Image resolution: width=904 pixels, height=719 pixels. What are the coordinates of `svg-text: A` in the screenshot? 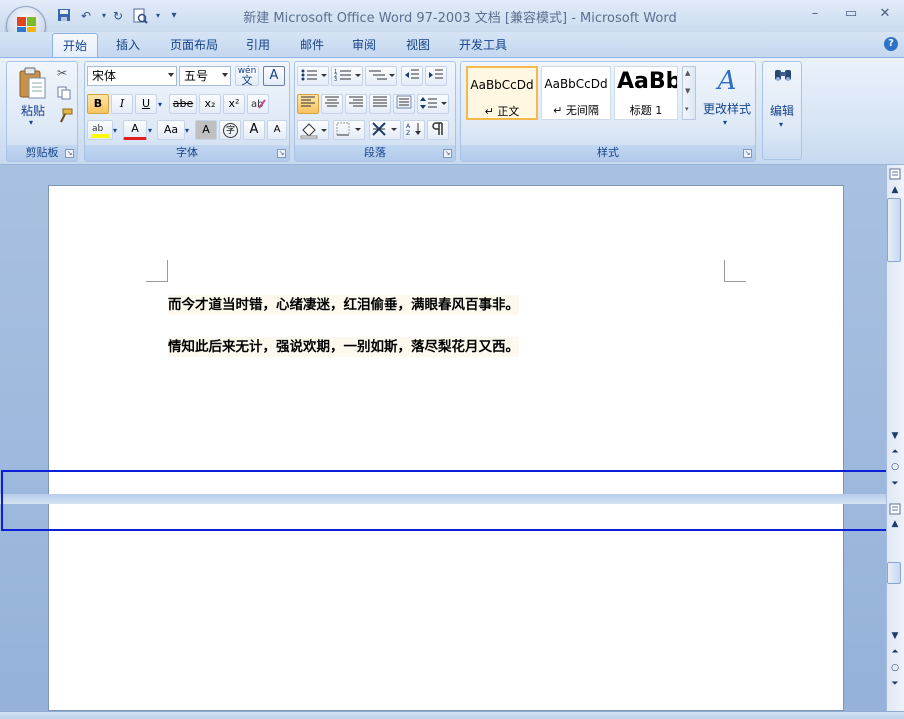 It's located at (408, 126).